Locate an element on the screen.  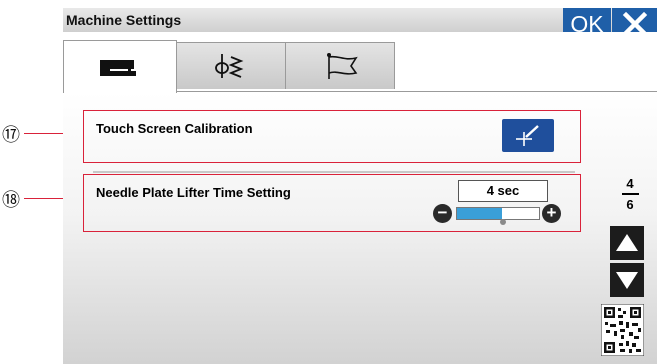
callout-17: ⑰ is located at coordinates (11, 135).